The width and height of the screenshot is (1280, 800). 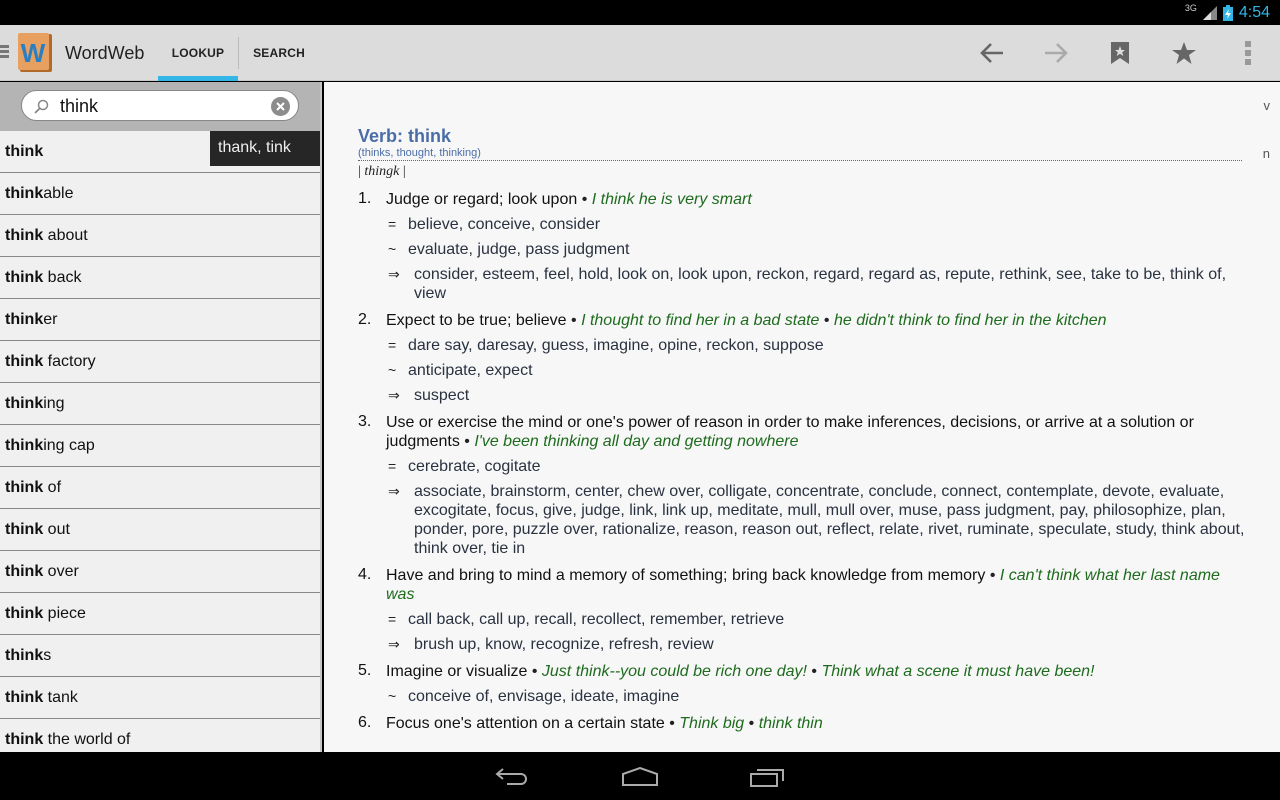 What do you see at coordinates (160, 488) in the screenshot?
I see `word-list-item: think of` at bounding box center [160, 488].